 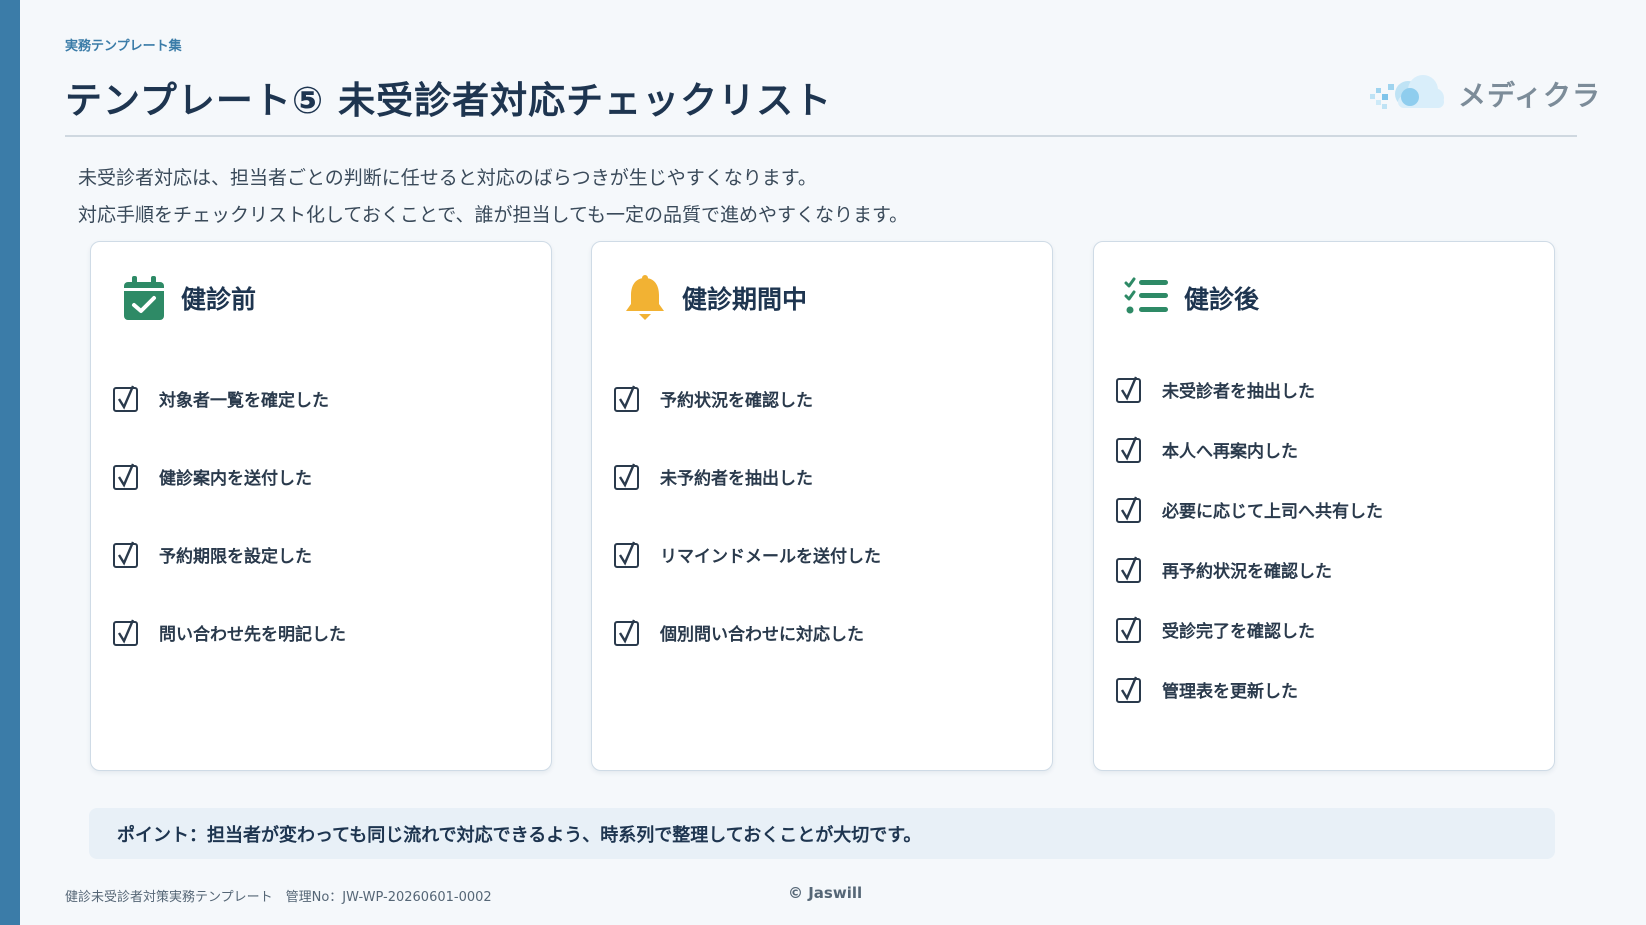 I want to click on checklist-item-label: 問い合わせ先を明記した, so click(x=252, y=634).